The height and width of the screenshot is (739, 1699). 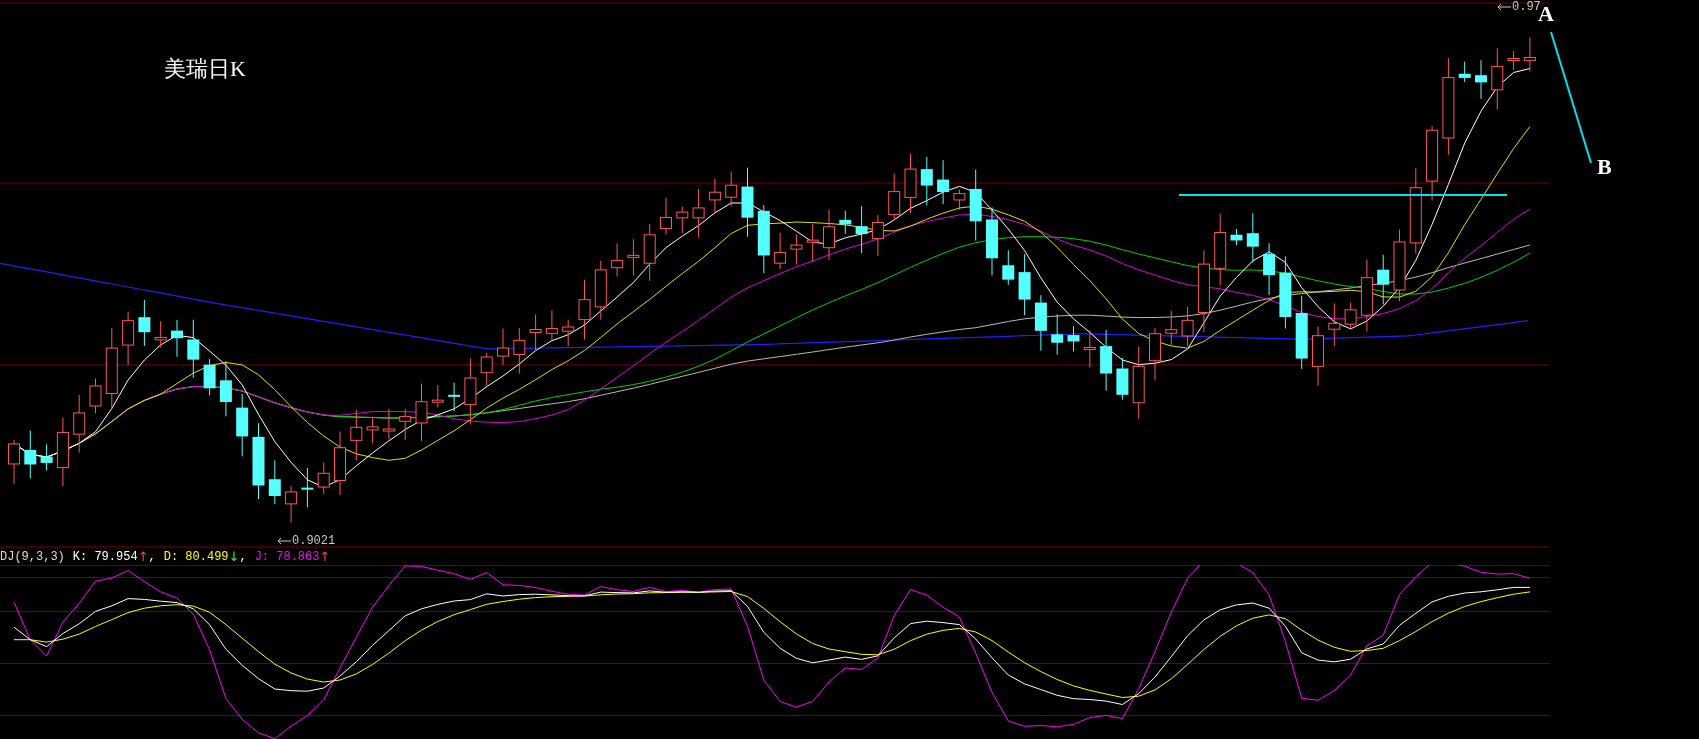 I want to click on chart-title: 美瑞日K, so click(x=205, y=69).